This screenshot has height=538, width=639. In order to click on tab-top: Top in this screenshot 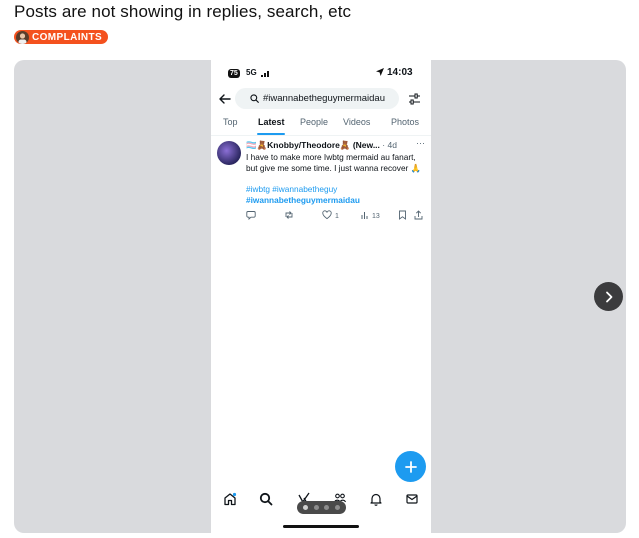, I will do `click(230, 122)`.